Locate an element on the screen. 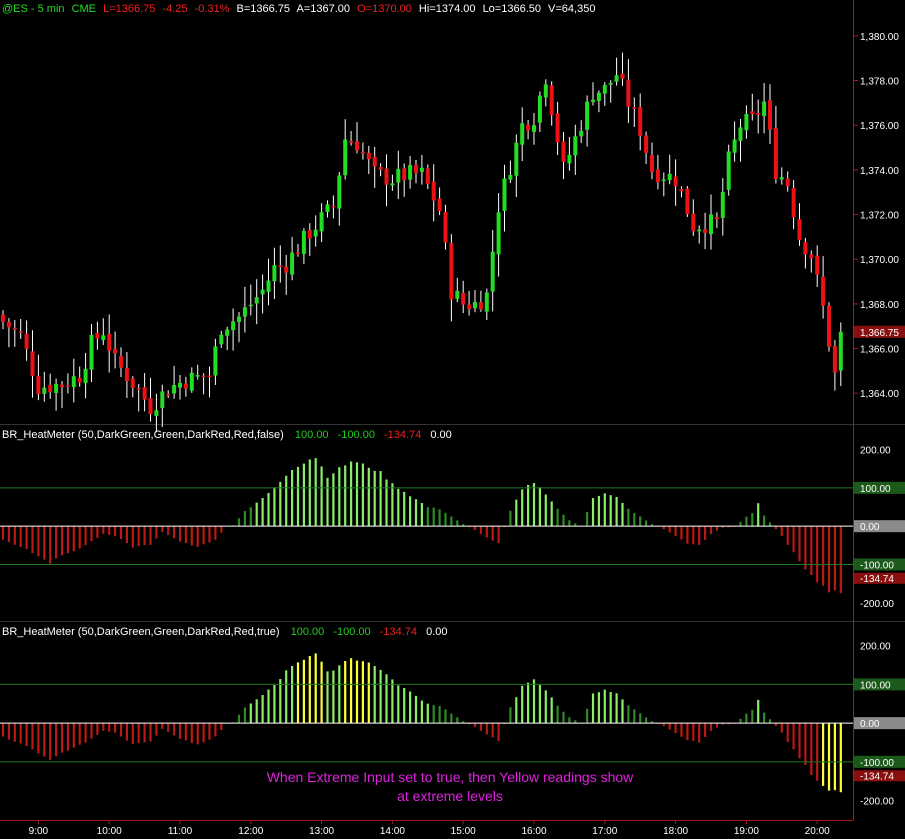 This screenshot has height=839, width=905. indicator-1-val-neg: -100.00 is located at coordinates (356, 435).